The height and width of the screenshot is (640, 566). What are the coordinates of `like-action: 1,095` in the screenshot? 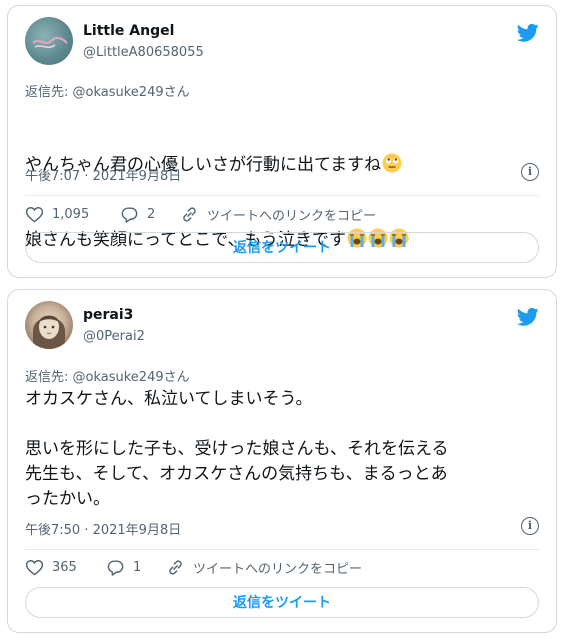 It's located at (57, 214).